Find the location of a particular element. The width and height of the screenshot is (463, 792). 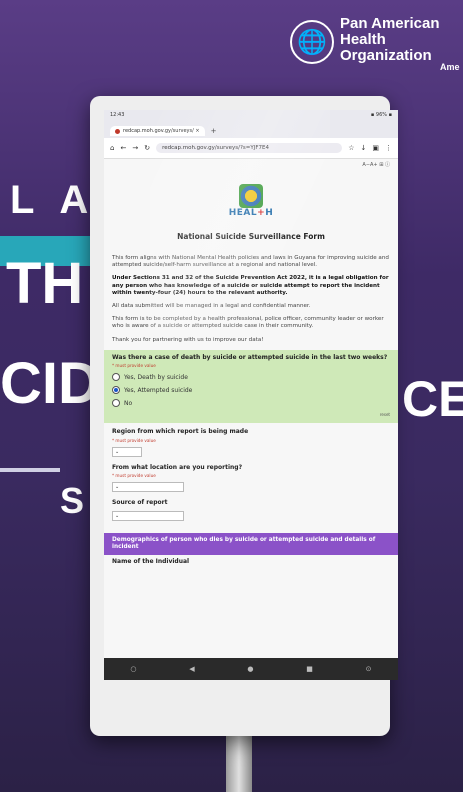

nav-square-icon: ■ is located at coordinates (309, 669).